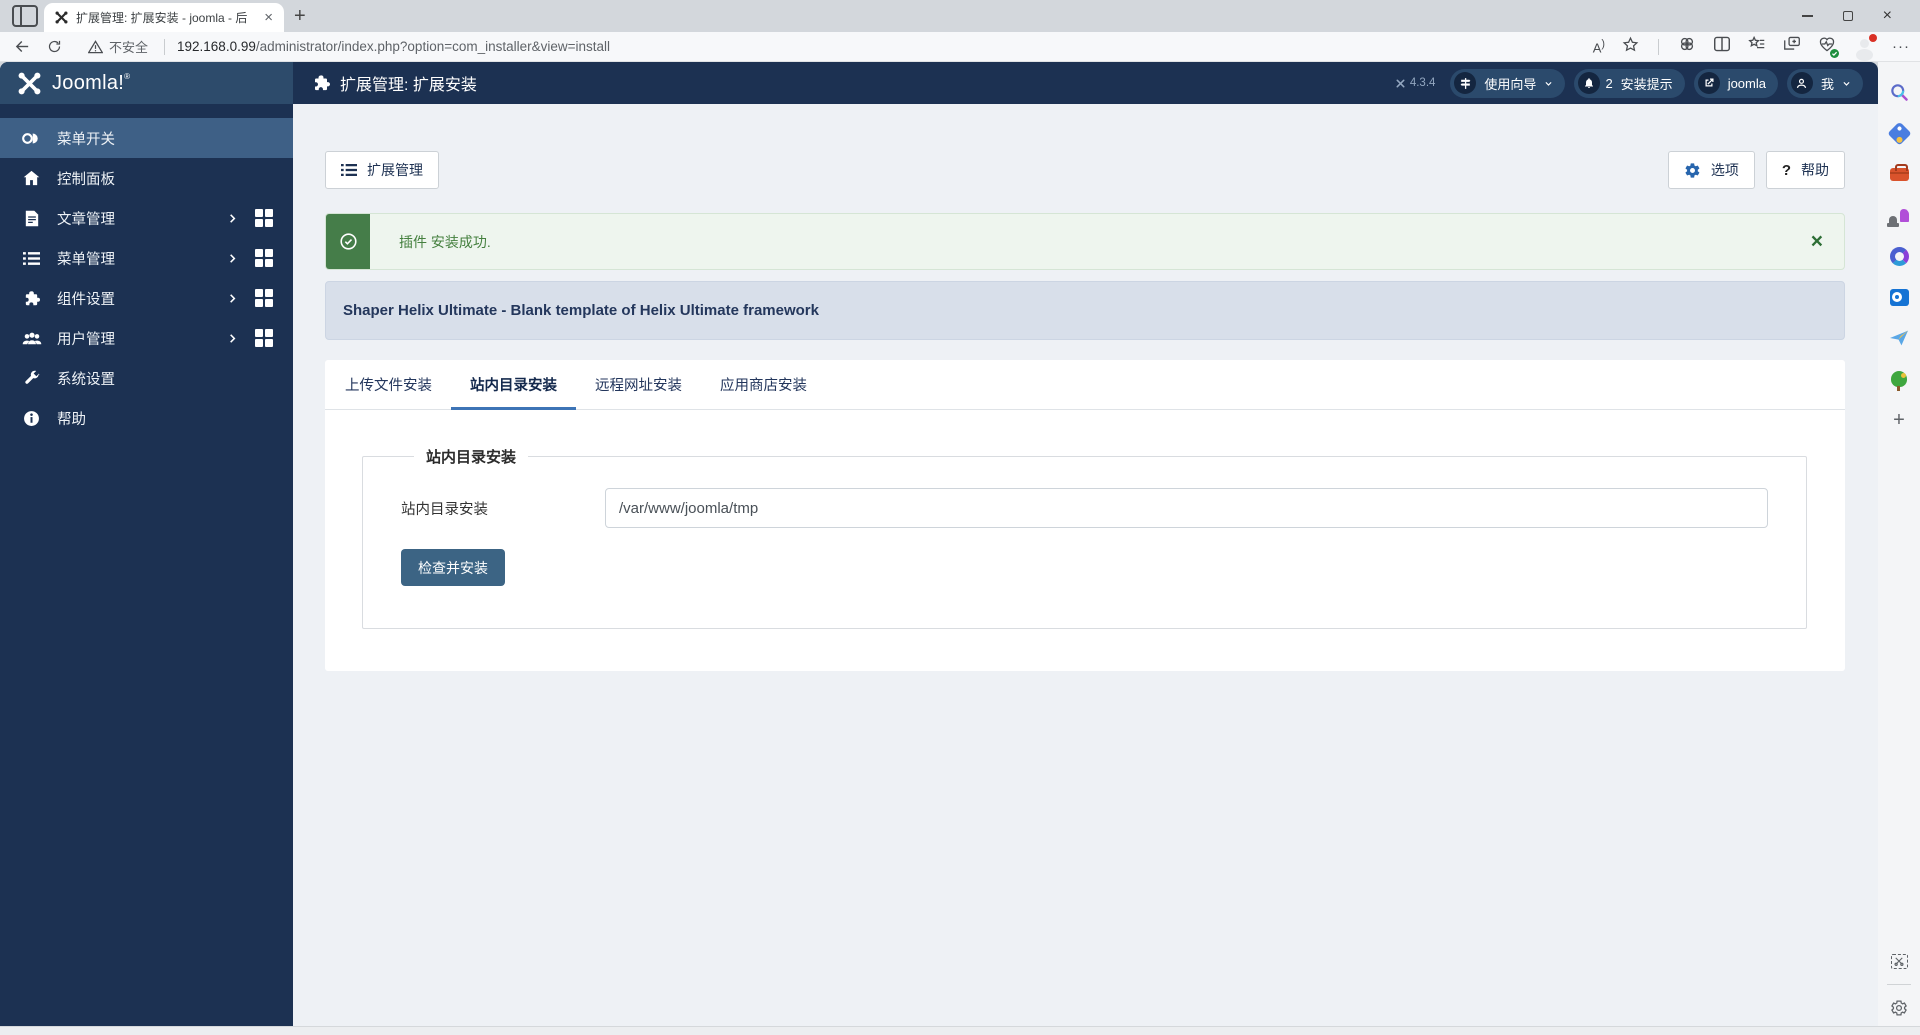  Describe the element at coordinates (1899, 1008) in the screenshot. I see `sidebar-settings-icon` at that location.